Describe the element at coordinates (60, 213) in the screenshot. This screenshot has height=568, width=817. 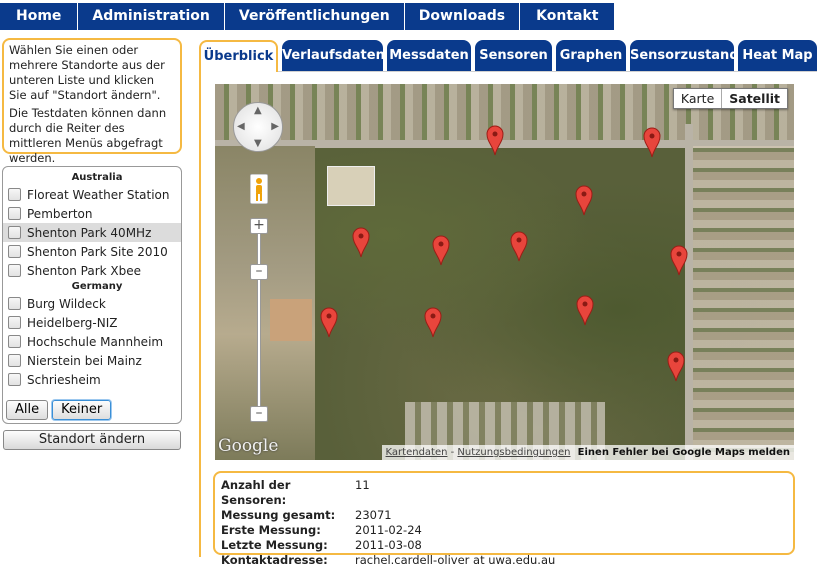
I see `location-label: Pemberton` at that location.